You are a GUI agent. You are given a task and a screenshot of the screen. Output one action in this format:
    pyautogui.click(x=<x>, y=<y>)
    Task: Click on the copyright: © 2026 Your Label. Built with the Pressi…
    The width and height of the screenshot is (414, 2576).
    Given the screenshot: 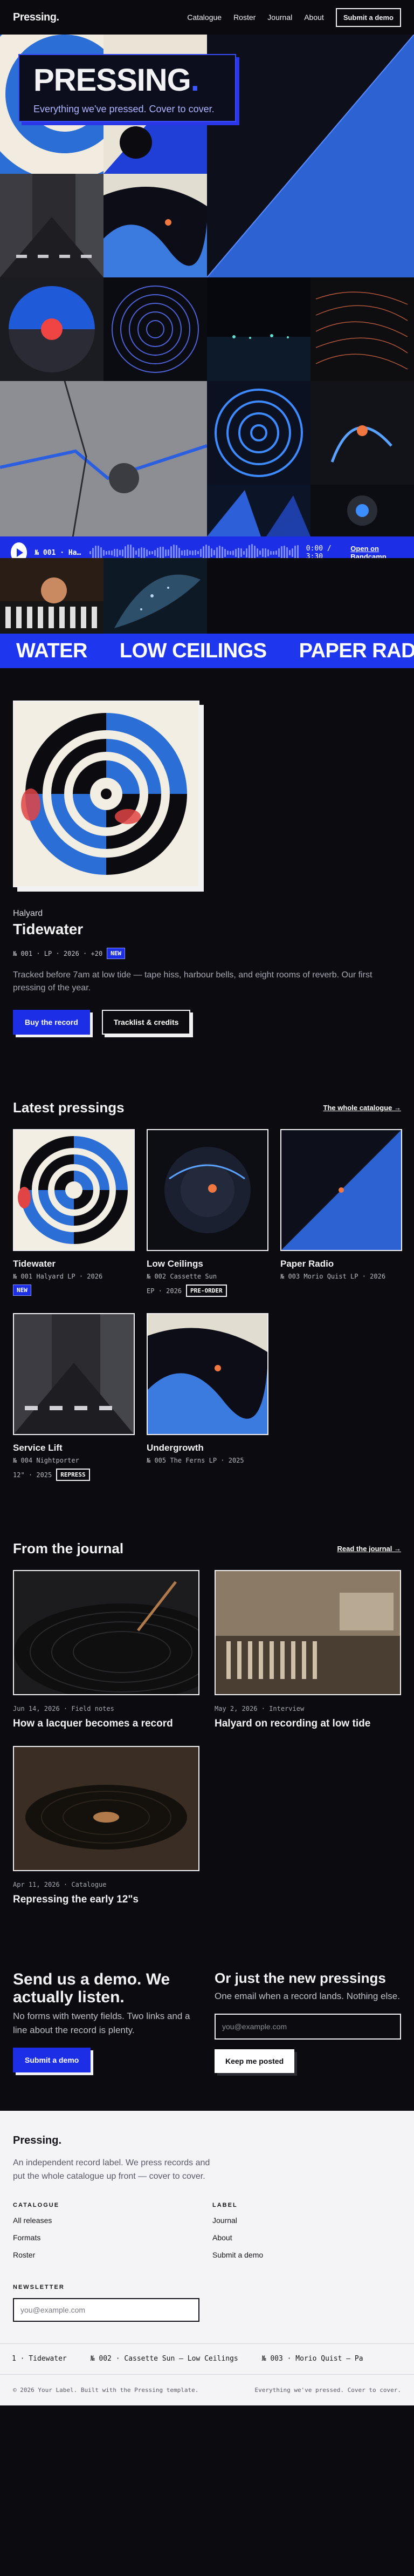 What is the action you would take?
    pyautogui.click(x=106, y=2390)
    